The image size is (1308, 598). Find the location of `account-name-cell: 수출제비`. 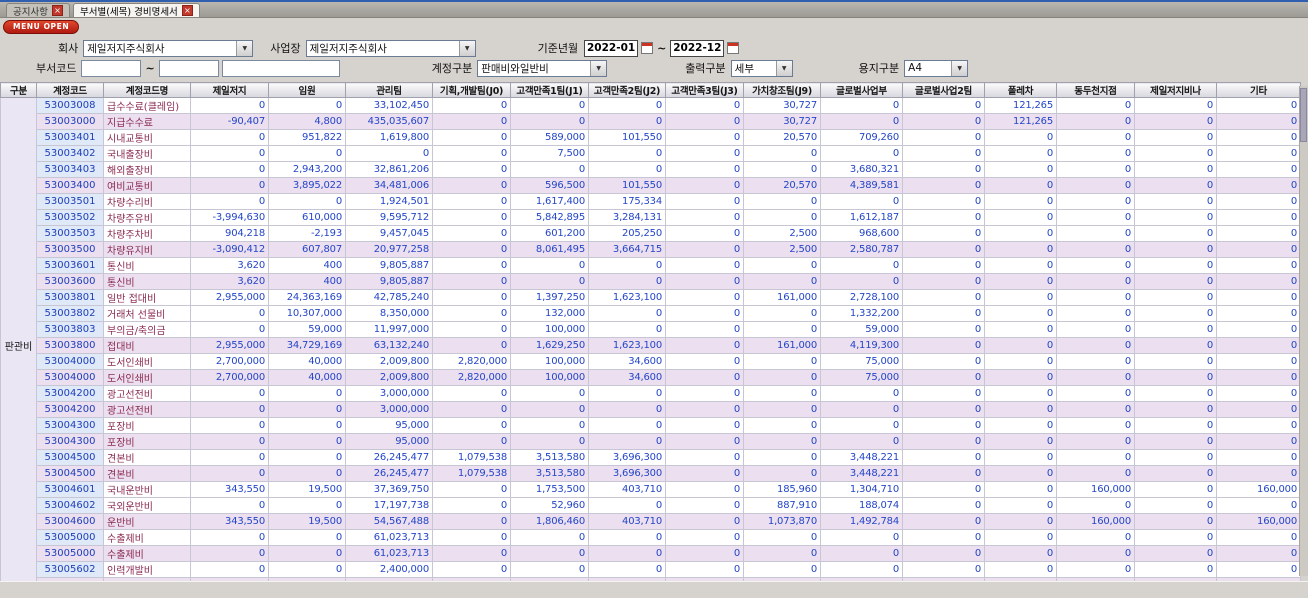

account-name-cell: 수출제비 is located at coordinates (147, 537).